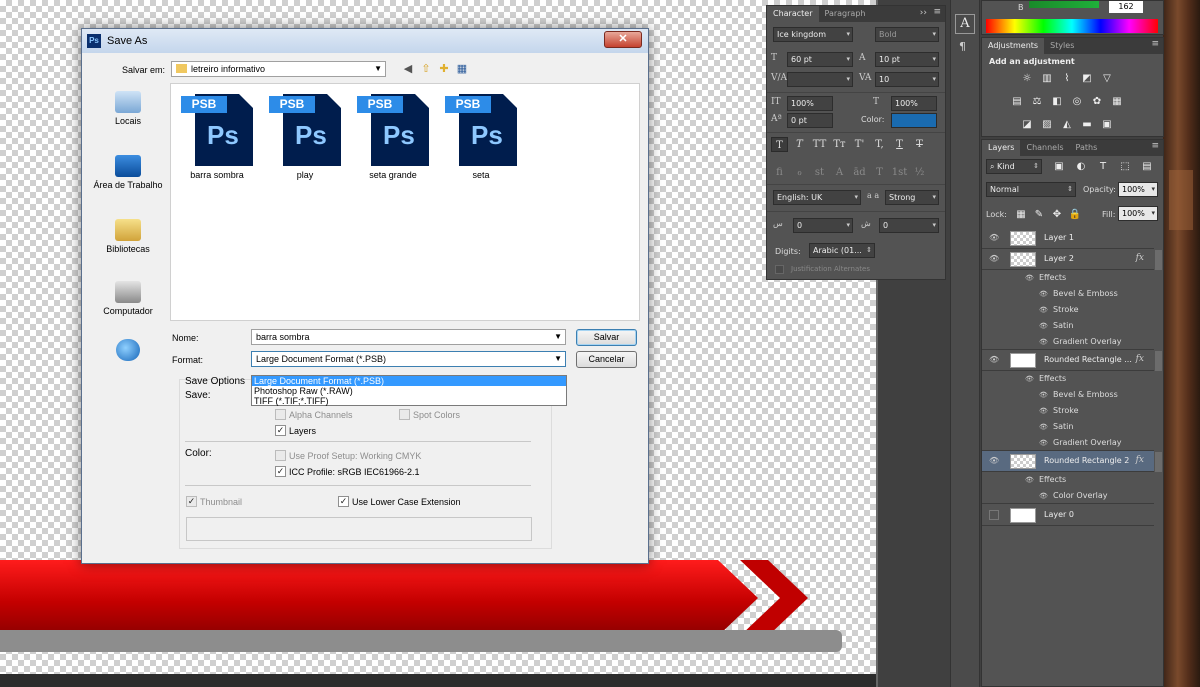 The width and height of the screenshot is (1200, 687). What do you see at coordinates (1068, 515) in the screenshot?
I see `layer-row: Layer 0` at bounding box center [1068, 515].